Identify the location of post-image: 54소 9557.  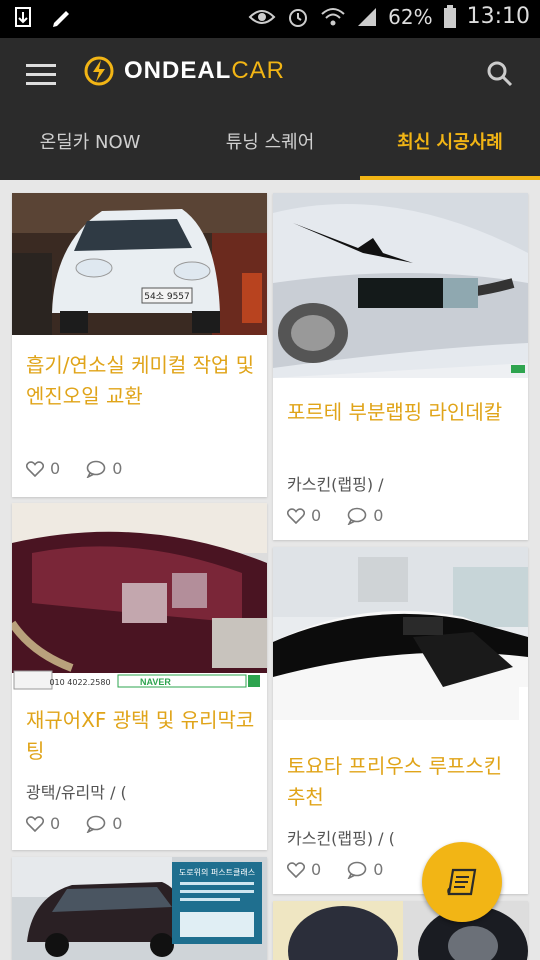
(139, 264).